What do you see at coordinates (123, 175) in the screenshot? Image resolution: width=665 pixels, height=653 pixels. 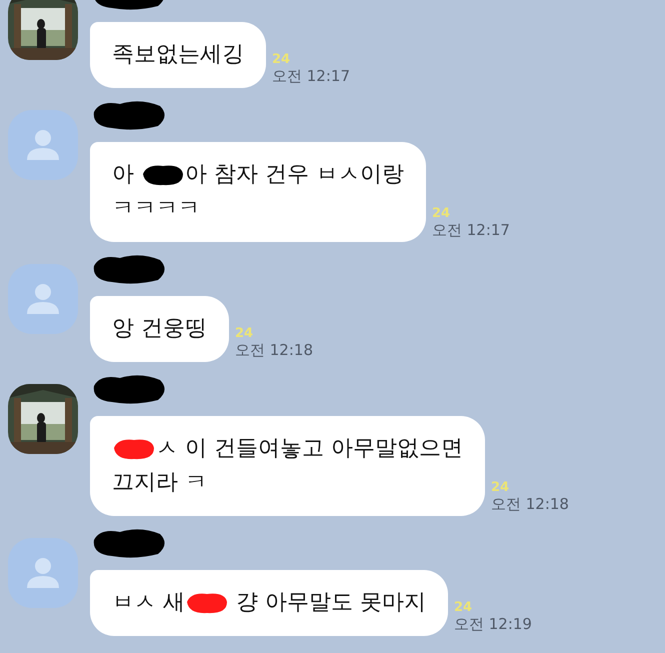 I see `message-text: 아` at bounding box center [123, 175].